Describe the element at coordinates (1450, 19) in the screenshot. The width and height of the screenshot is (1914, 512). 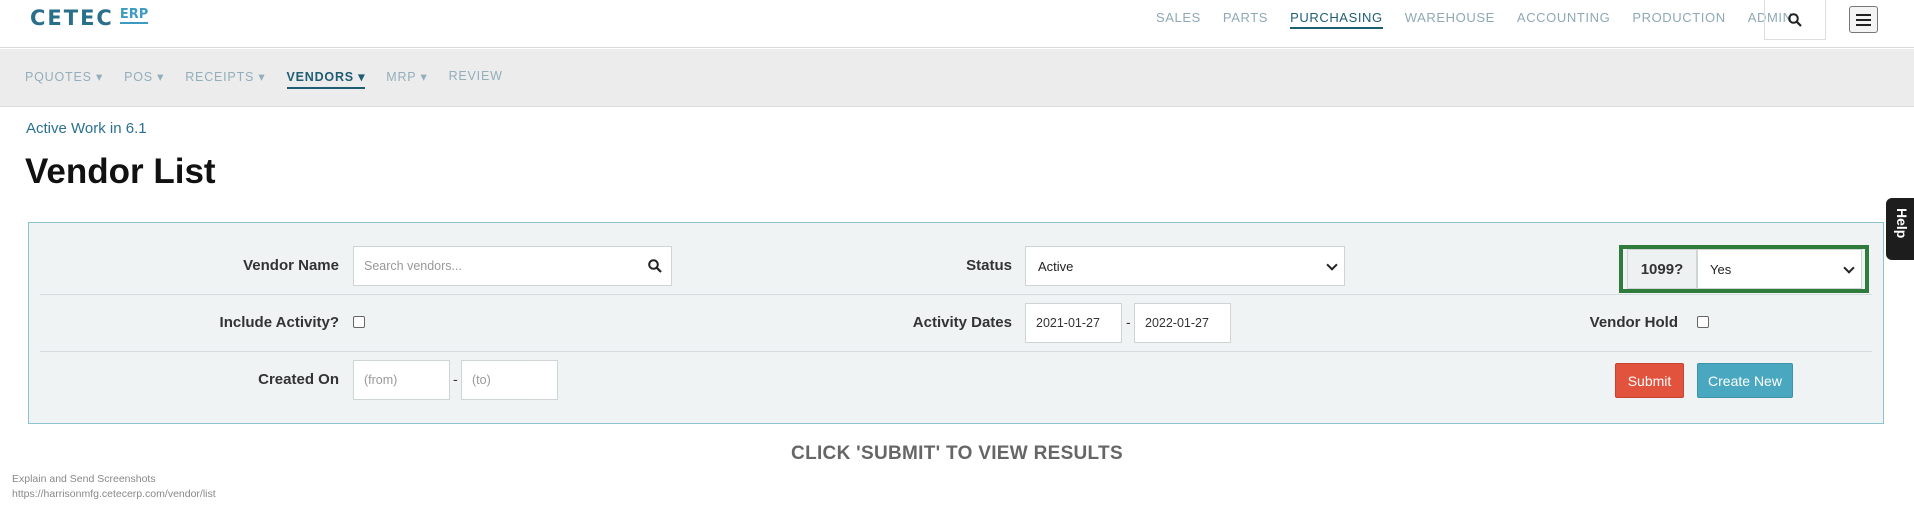
I see `nav-warehouse: WAREHOUSE` at that location.